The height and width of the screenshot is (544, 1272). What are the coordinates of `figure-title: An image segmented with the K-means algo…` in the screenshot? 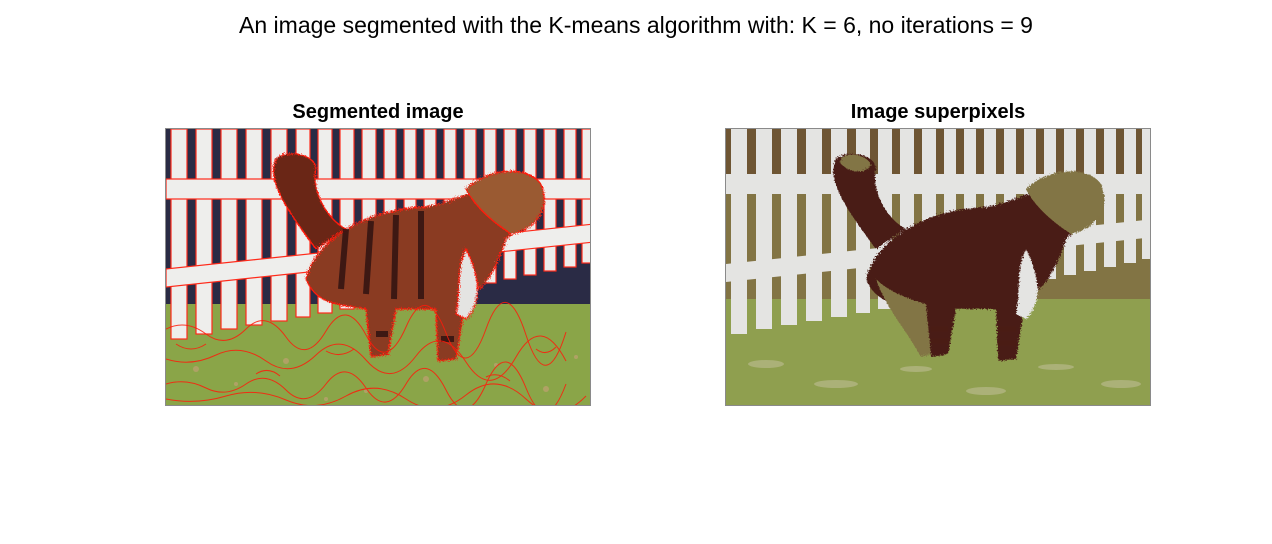 It's located at (636, 25).